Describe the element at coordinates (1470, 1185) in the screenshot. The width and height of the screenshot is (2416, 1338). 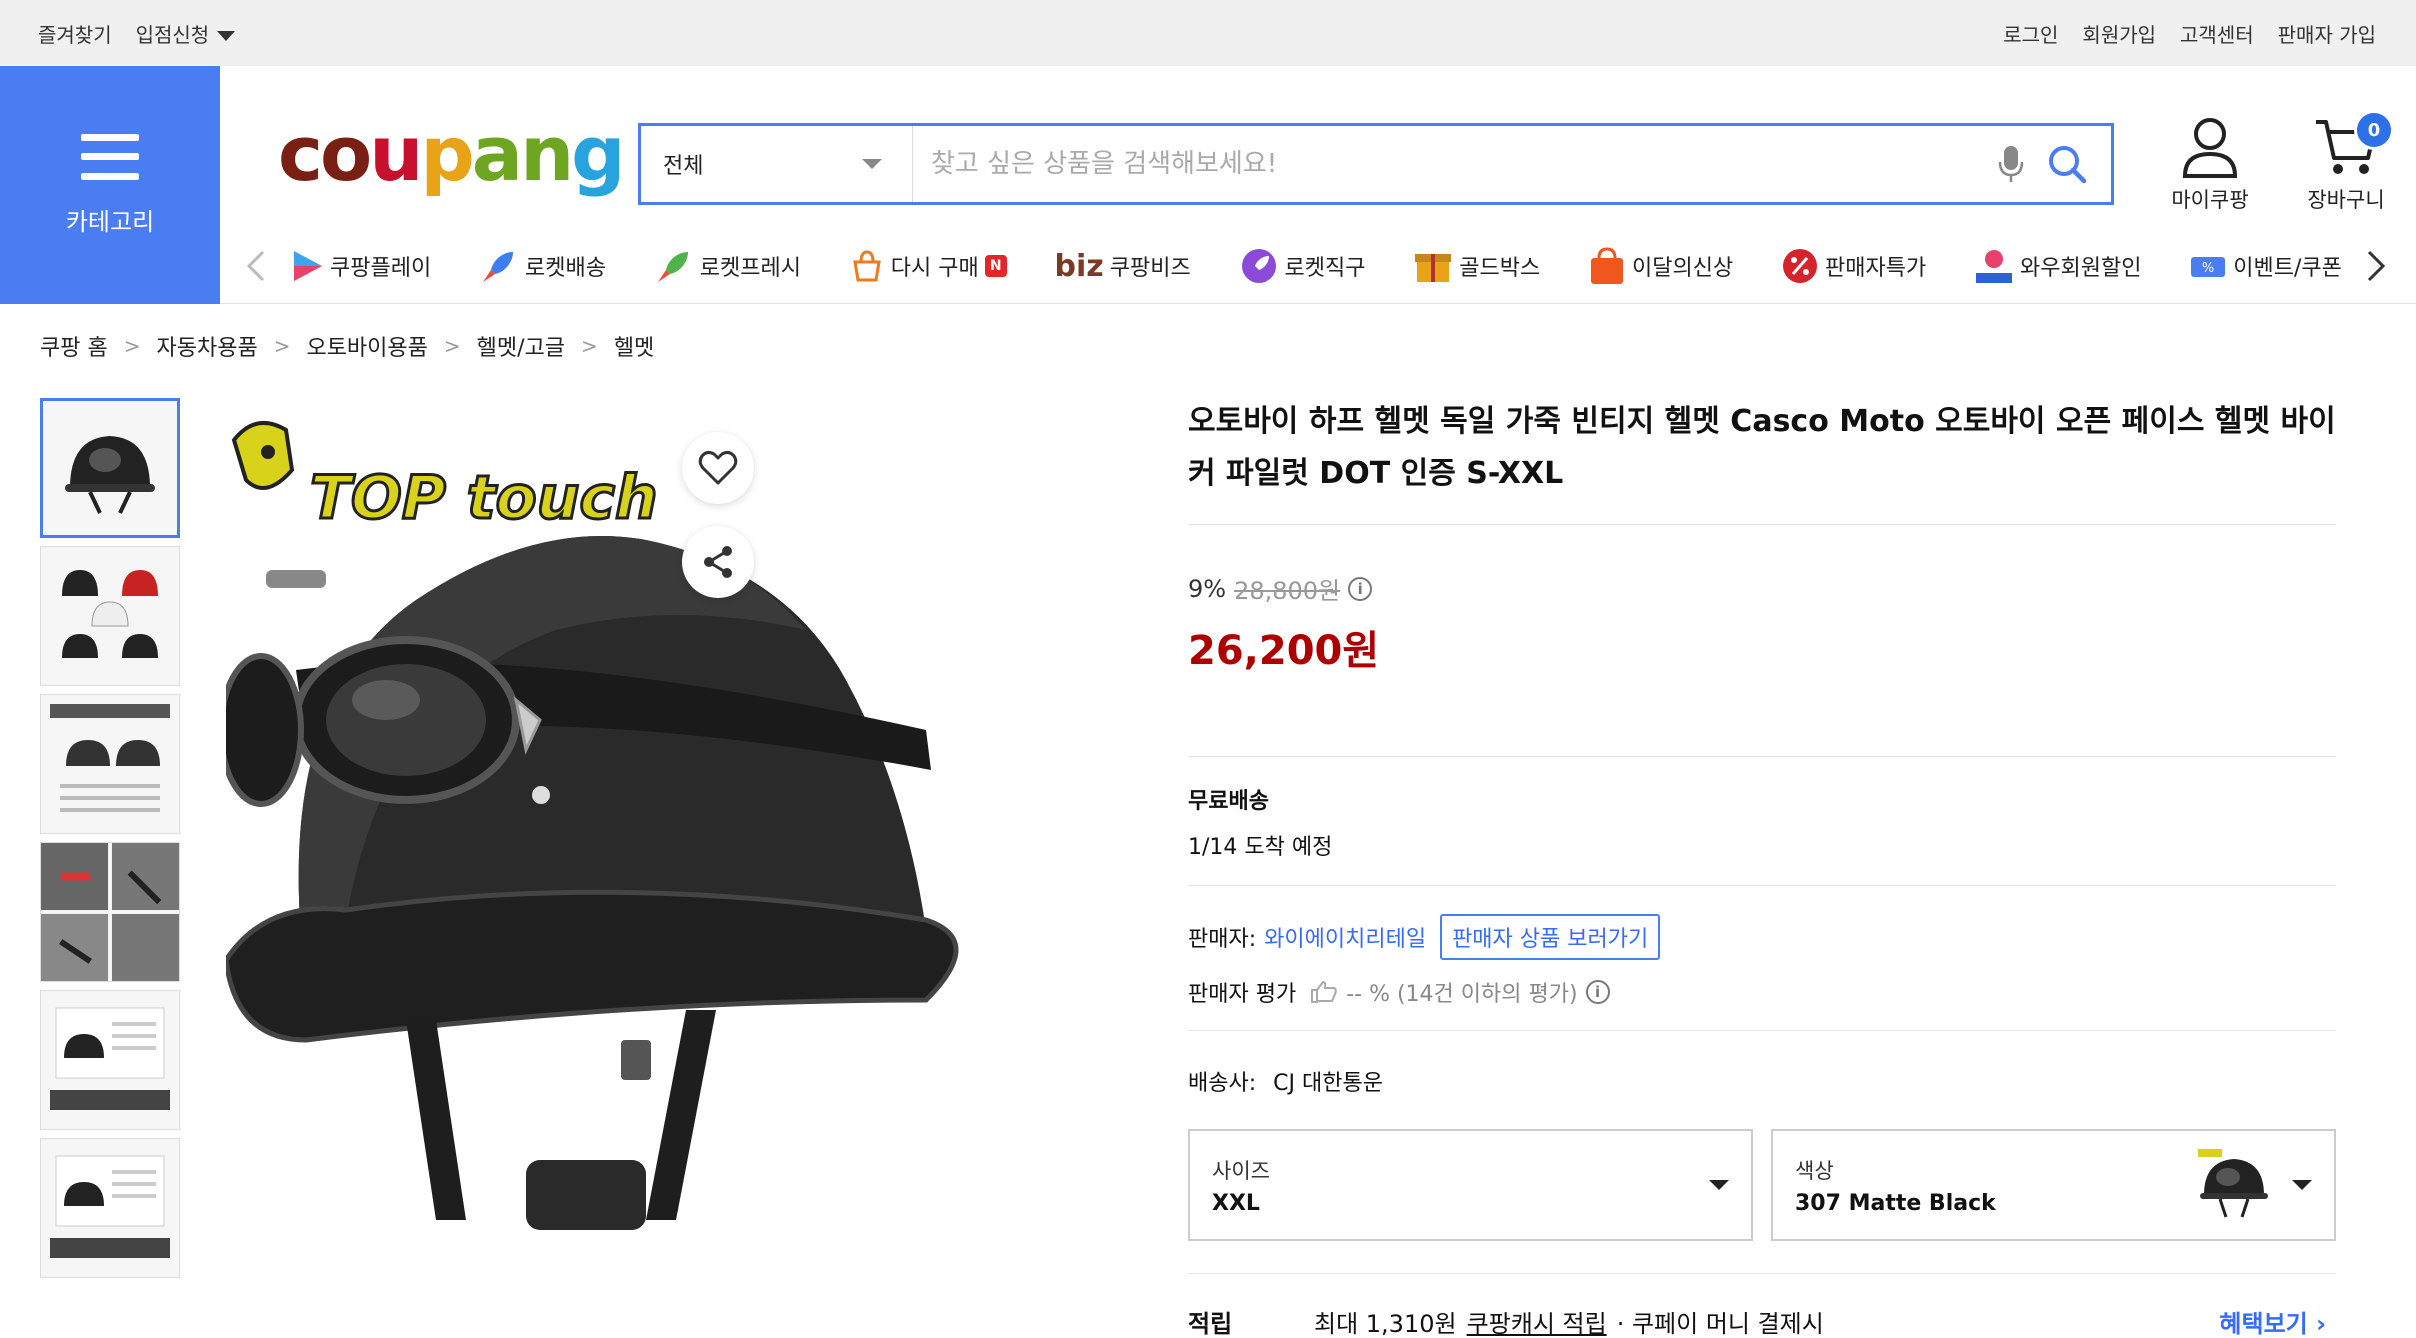
I see `size-select: 사이즈 XXL` at that location.